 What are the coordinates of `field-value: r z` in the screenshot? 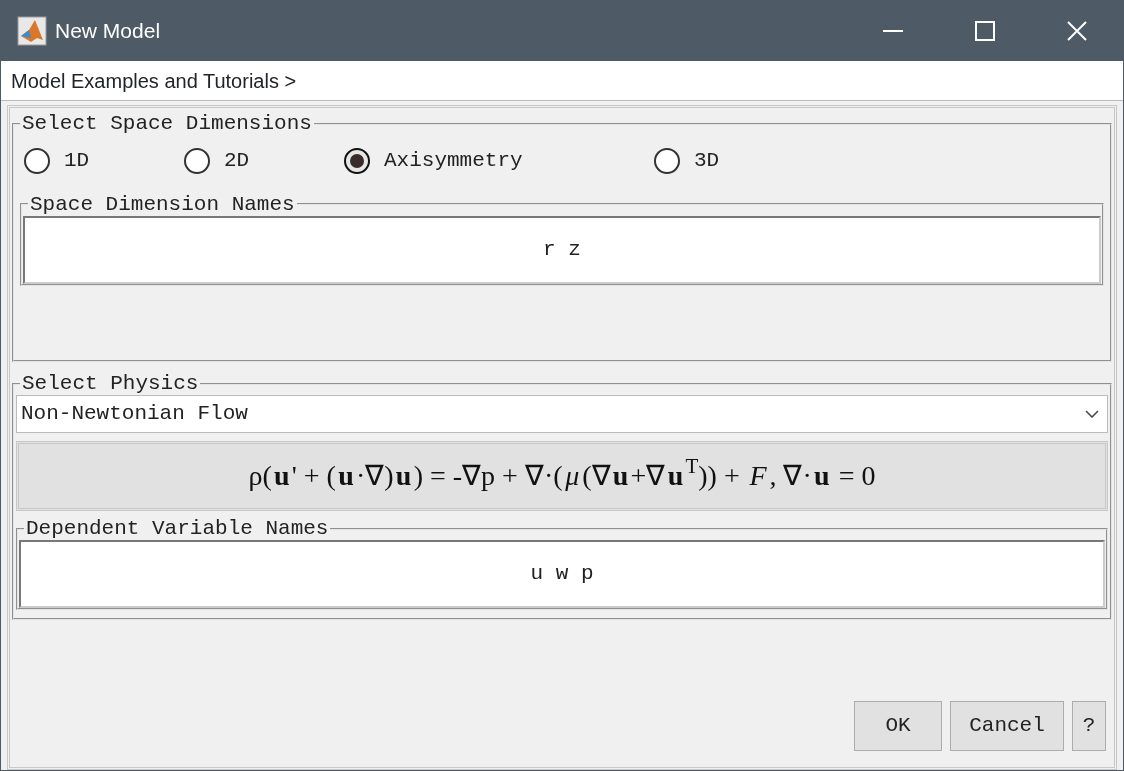 It's located at (562, 249).